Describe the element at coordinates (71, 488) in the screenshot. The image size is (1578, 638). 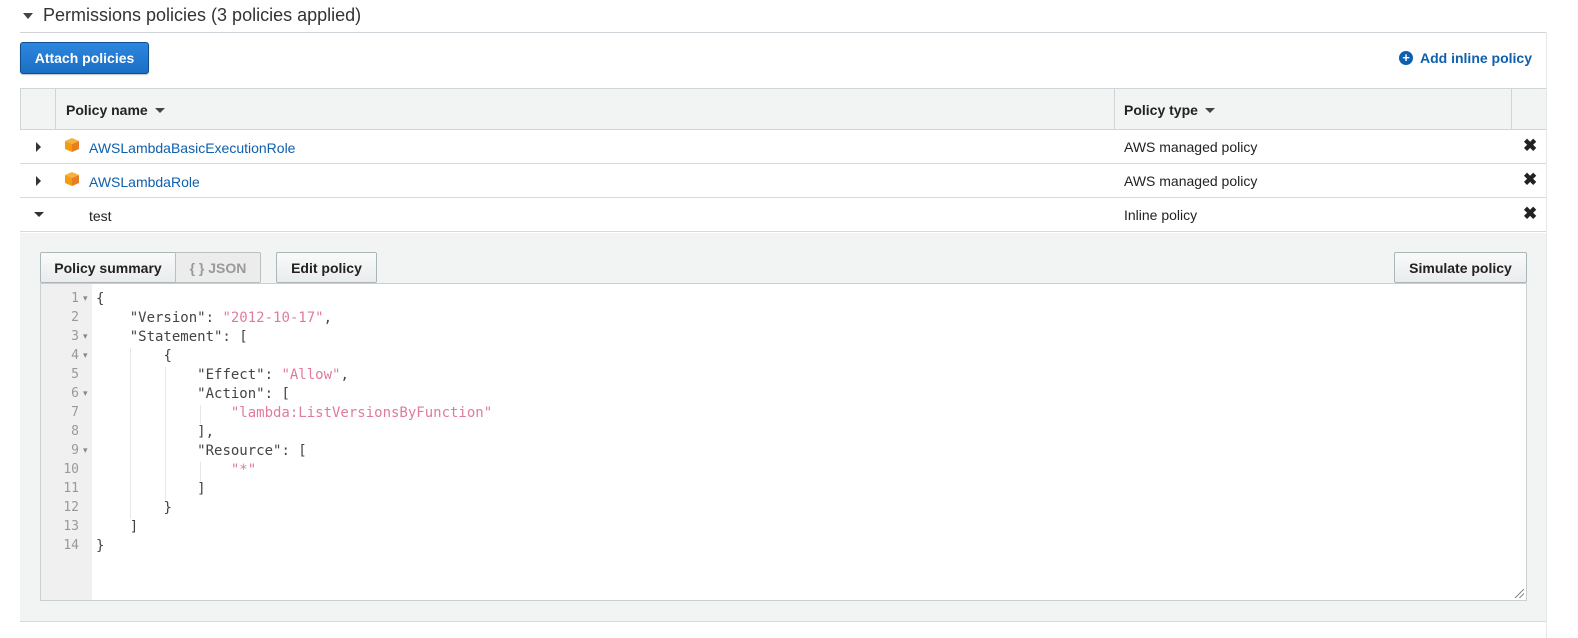
I see `line-number: 11` at that location.